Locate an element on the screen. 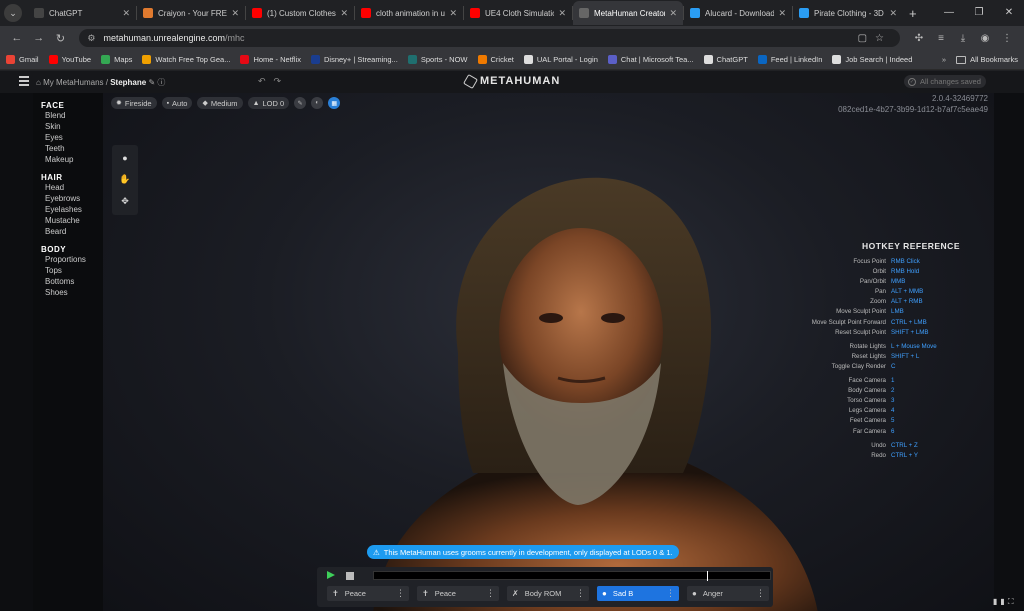 The image size is (1024, 611). sidebar-item-tops: Tops is located at coordinates (74, 270).